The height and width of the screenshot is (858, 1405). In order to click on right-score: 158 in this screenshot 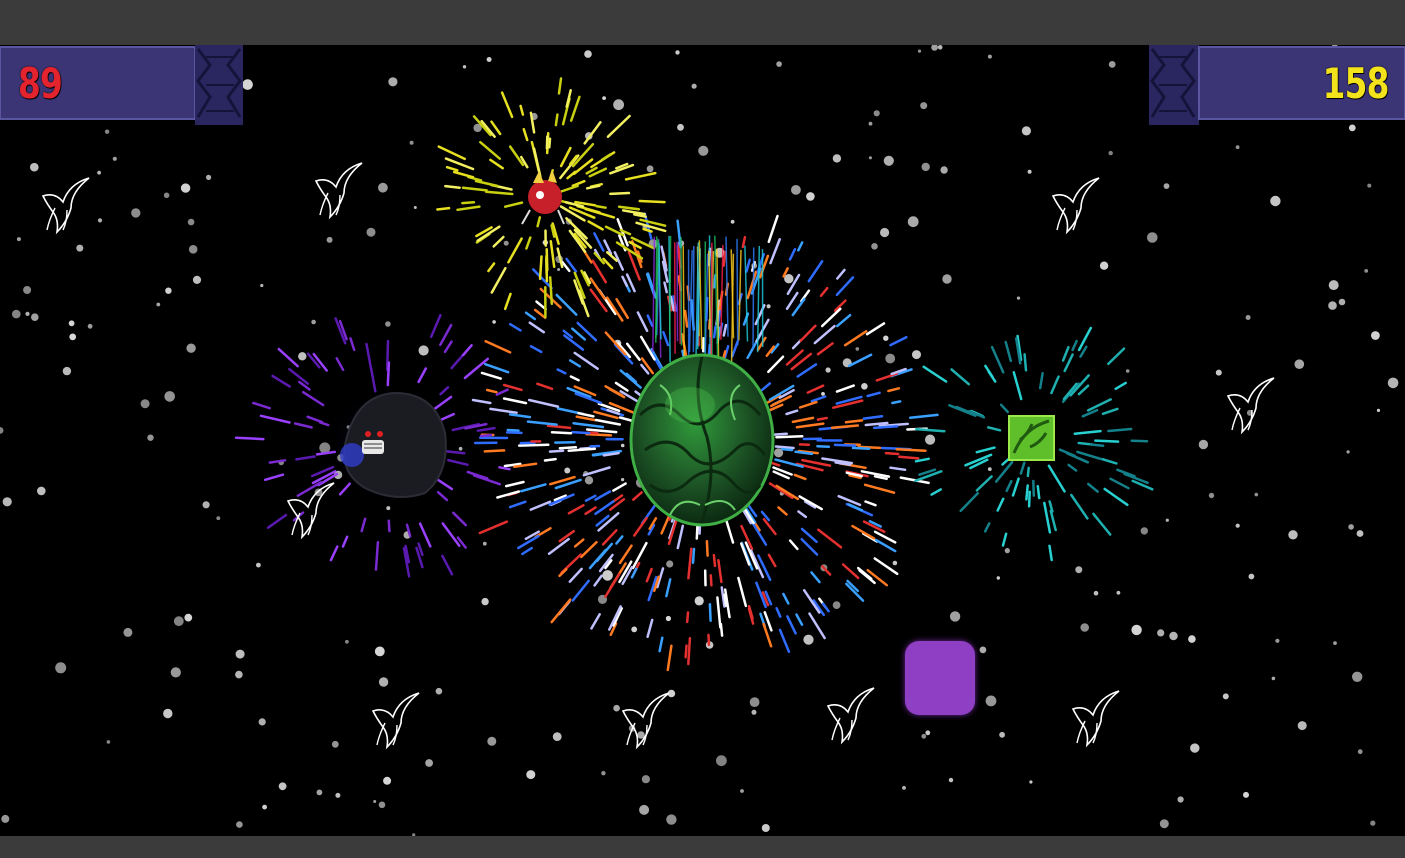, I will do `click(1356, 83)`.